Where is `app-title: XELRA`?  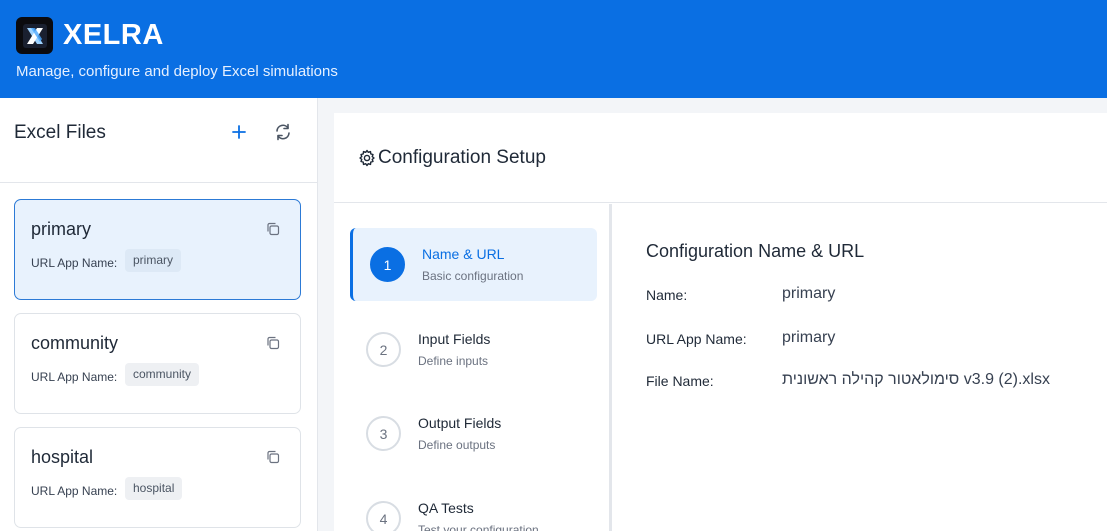 app-title: XELRA is located at coordinates (113, 35).